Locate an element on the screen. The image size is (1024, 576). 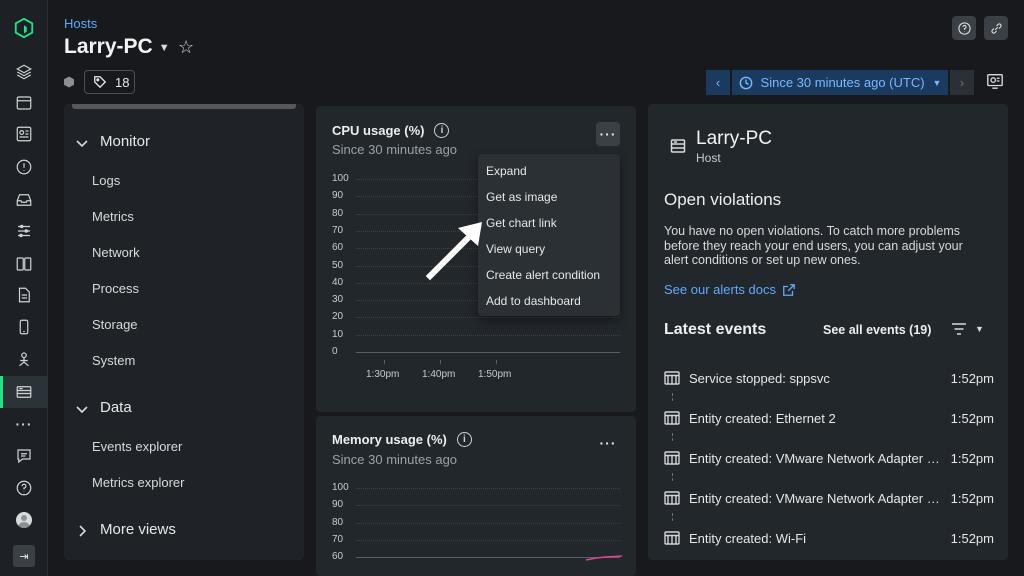
y-tick-label: 60 is located at coordinates (337, 247).